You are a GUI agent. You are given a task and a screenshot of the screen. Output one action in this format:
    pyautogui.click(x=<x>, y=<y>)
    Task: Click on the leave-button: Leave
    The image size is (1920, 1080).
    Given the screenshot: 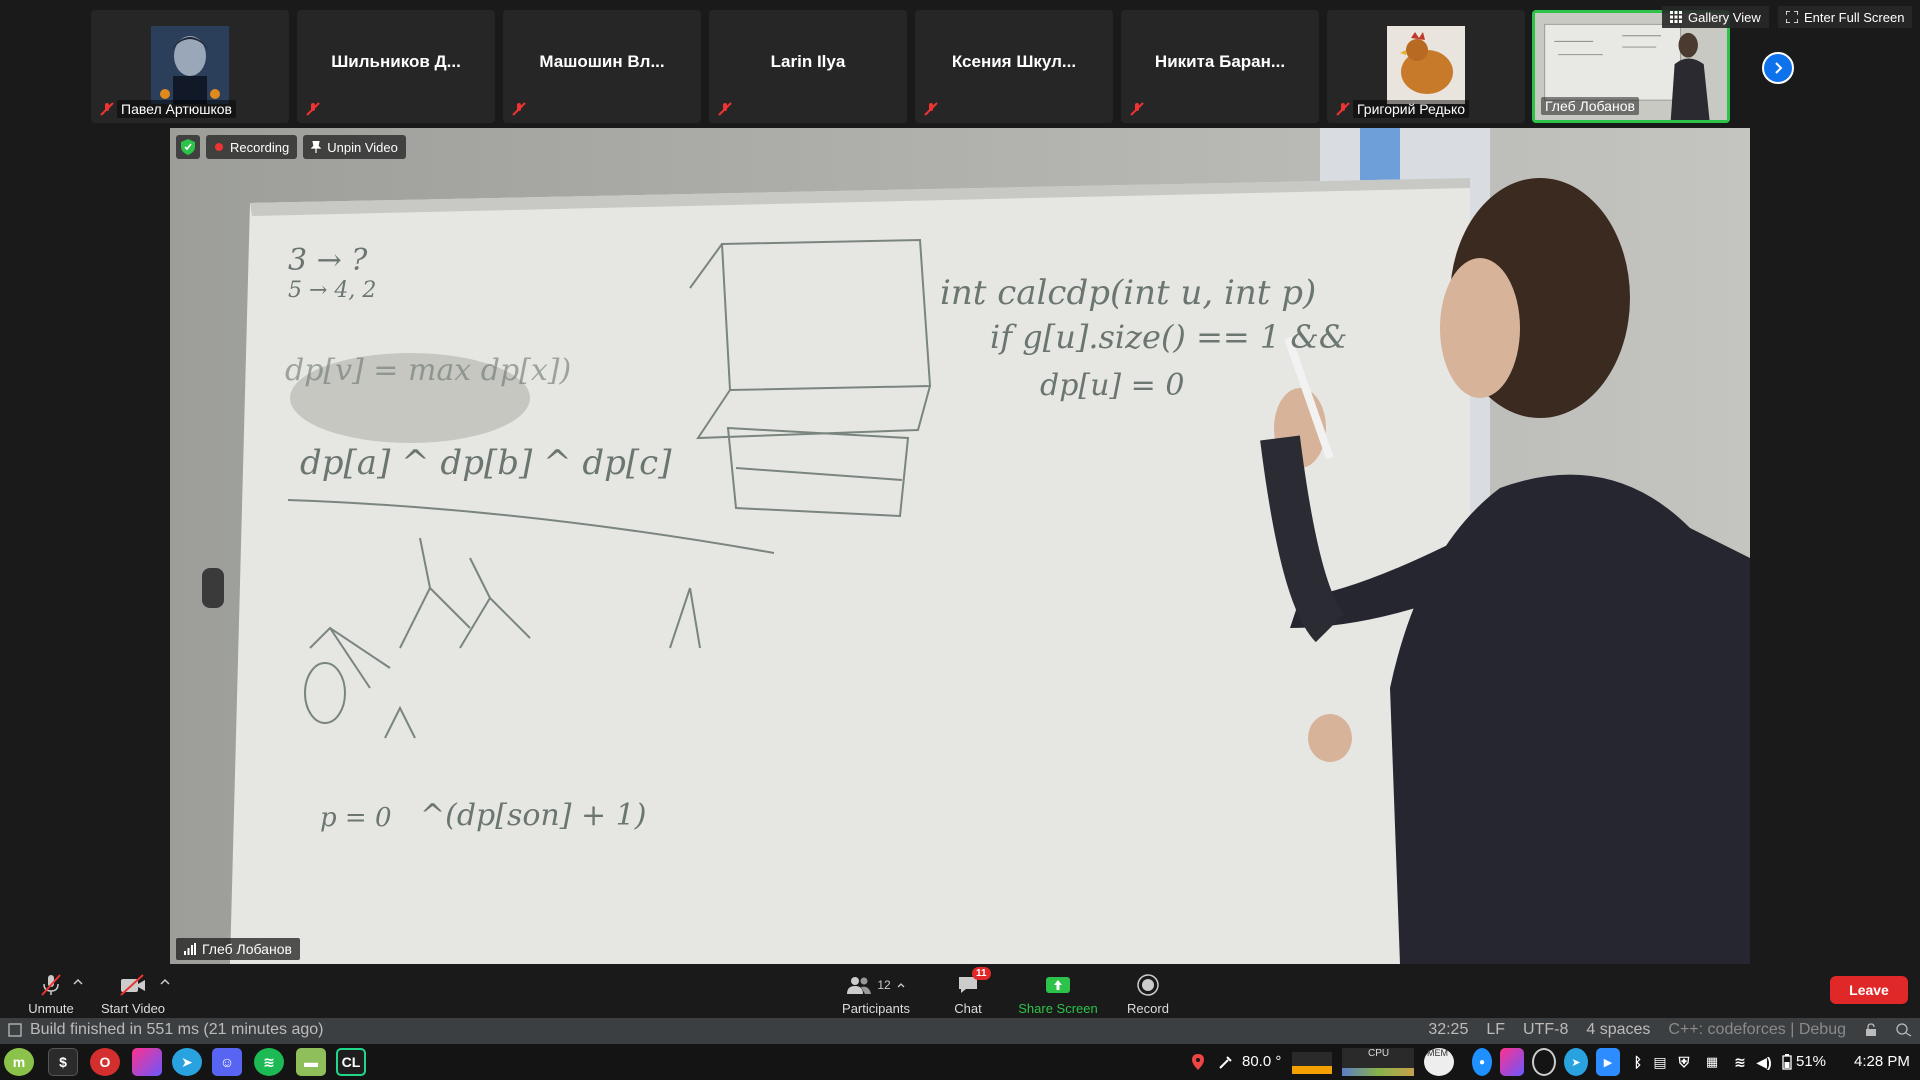 What is the action you would take?
    pyautogui.click(x=1869, y=990)
    